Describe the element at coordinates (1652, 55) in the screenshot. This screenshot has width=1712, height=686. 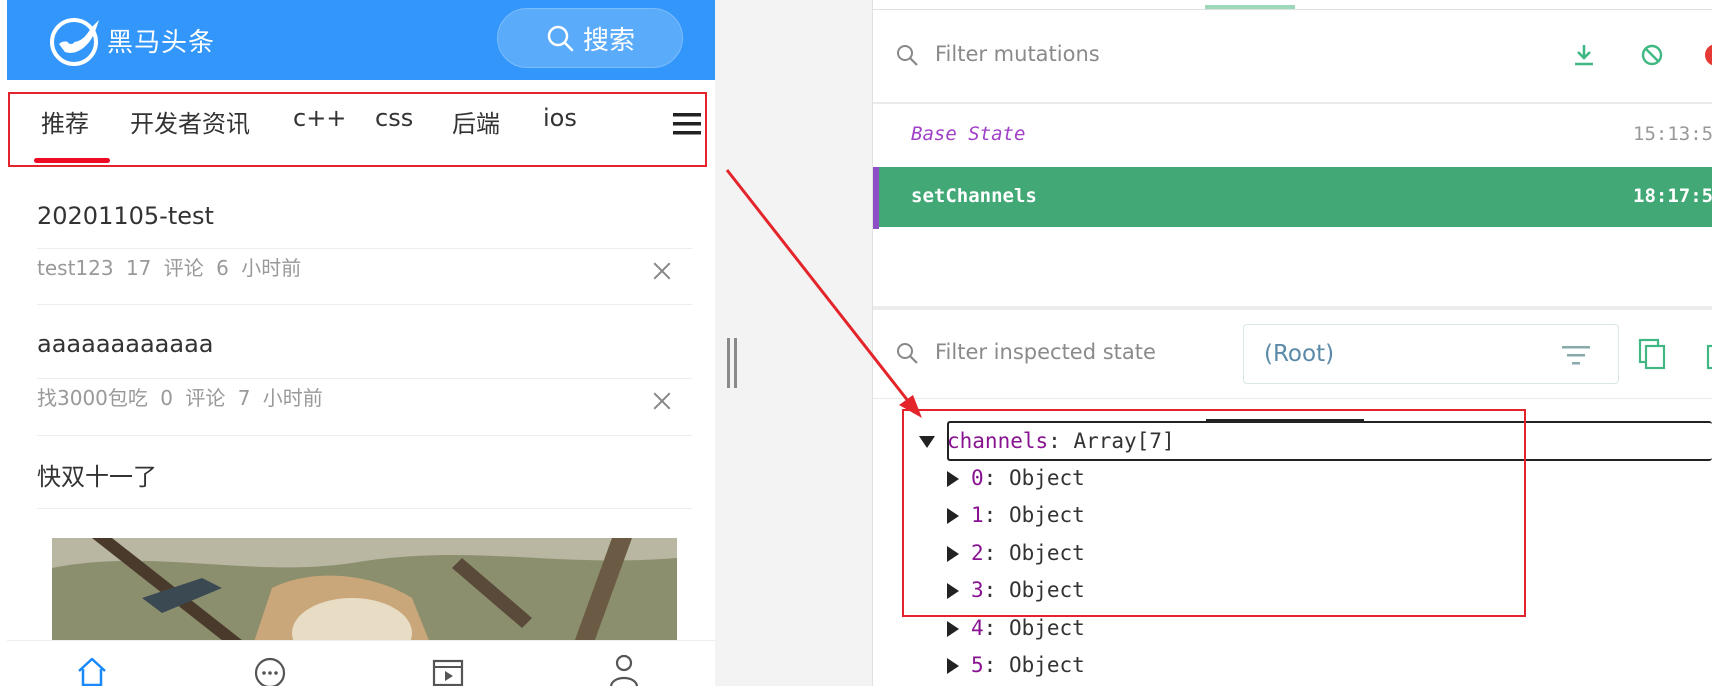
I see `clear-icon` at that location.